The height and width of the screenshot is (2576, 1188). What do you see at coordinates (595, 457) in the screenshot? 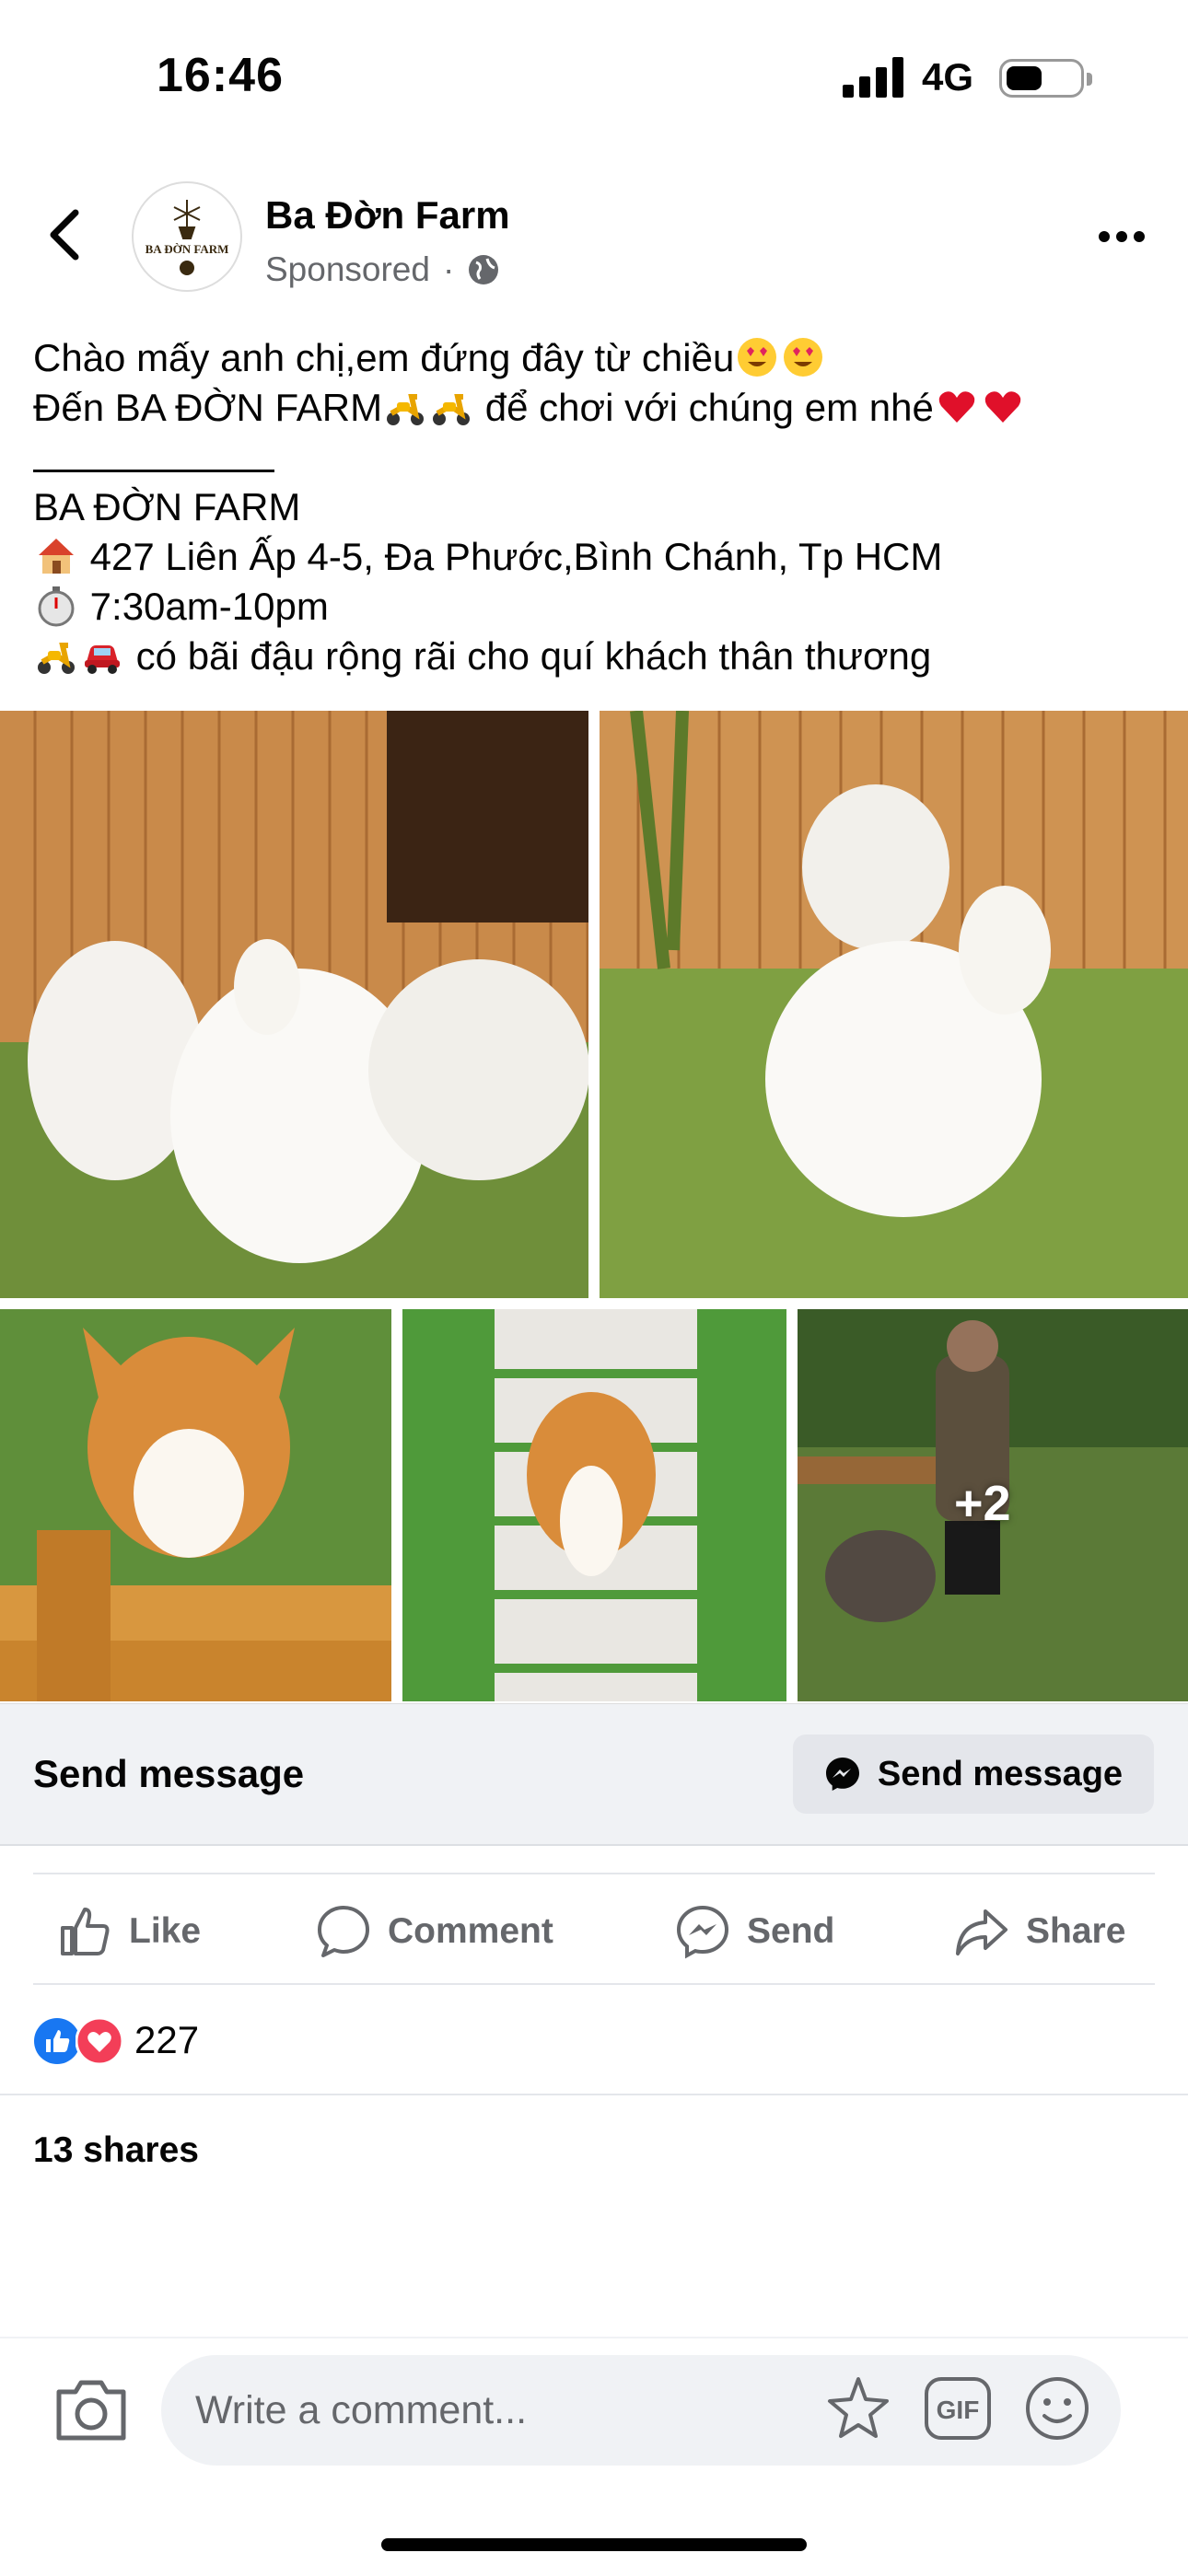
I see `post-divider` at bounding box center [595, 457].